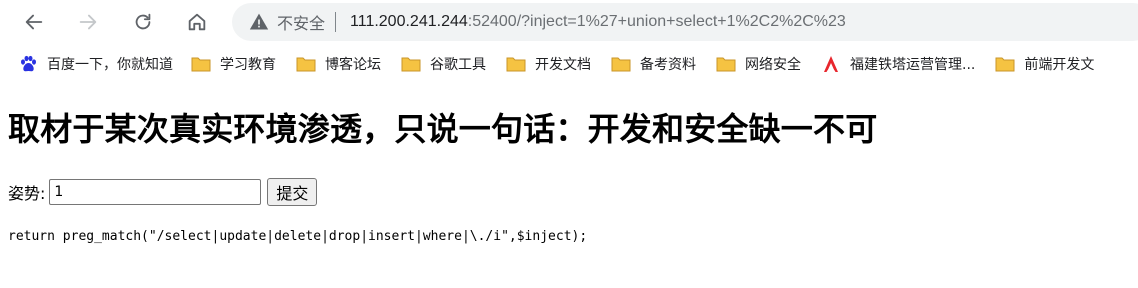  I want to click on baidu-paw-icon, so click(28, 64).